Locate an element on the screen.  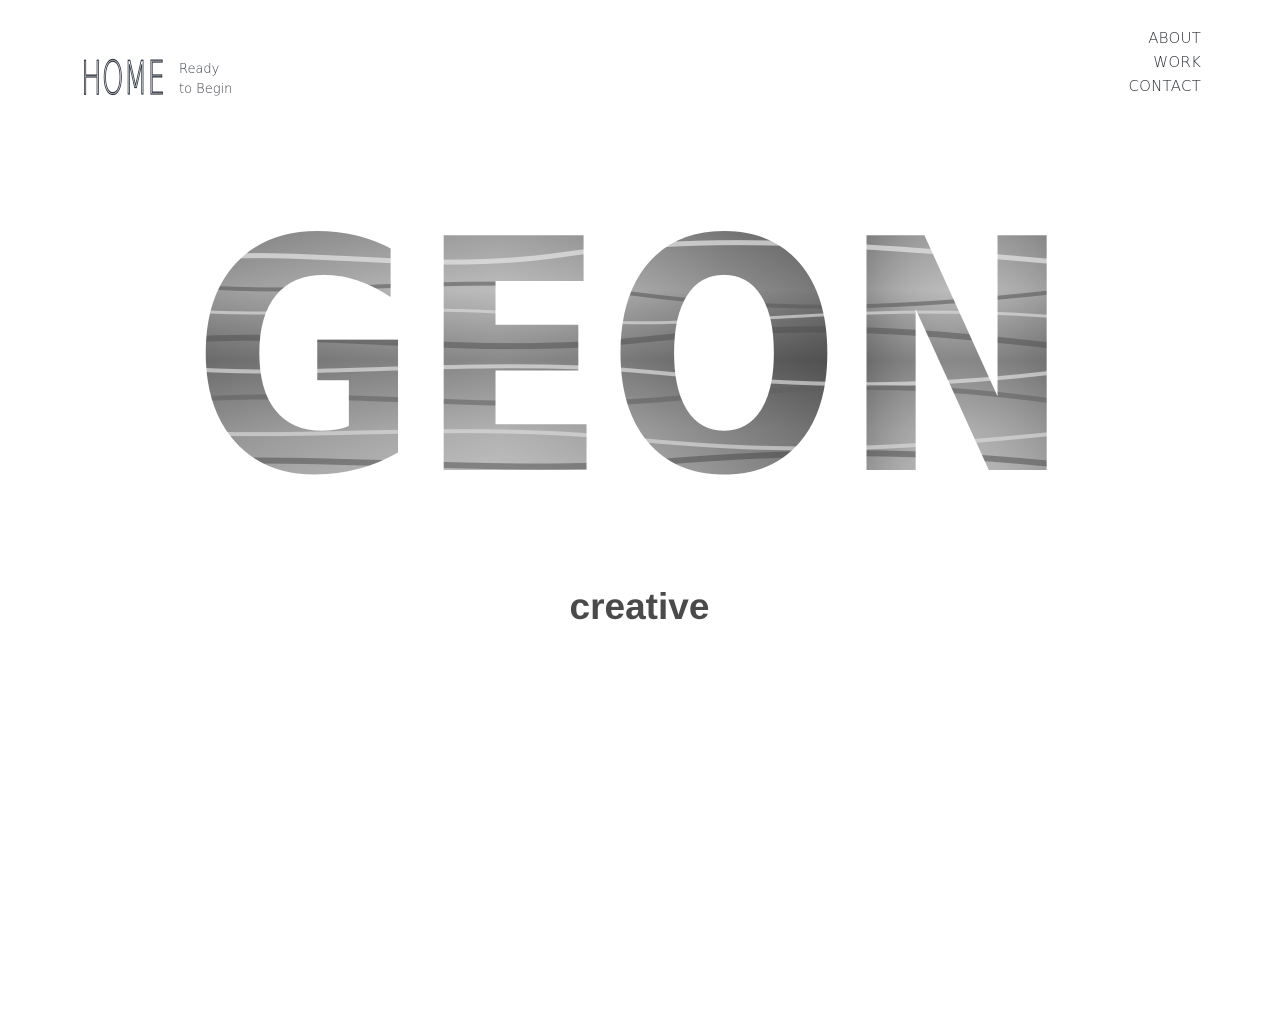
nav-item-contact: CONTACT is located at coordinates (1164, 86).